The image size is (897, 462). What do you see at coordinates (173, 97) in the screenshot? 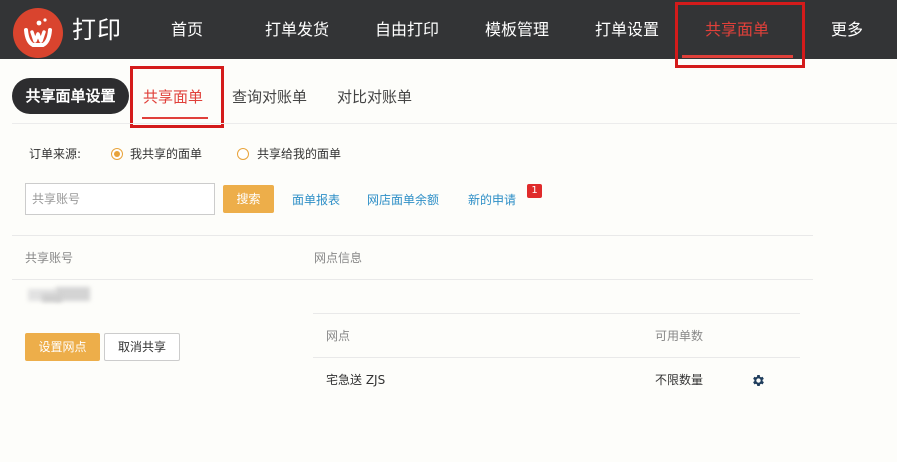
I see `tab-shared-waybill: 共享面单` at bounding box center [173, 97].